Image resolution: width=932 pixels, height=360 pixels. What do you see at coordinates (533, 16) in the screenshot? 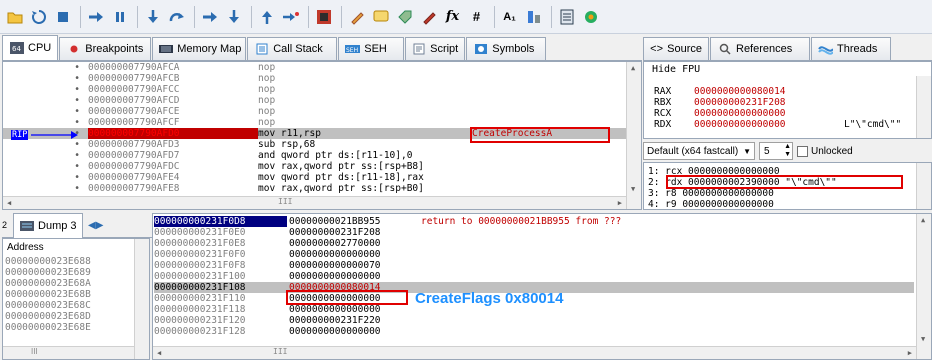
I see `strings-icon` at bounding box center [533, 16].